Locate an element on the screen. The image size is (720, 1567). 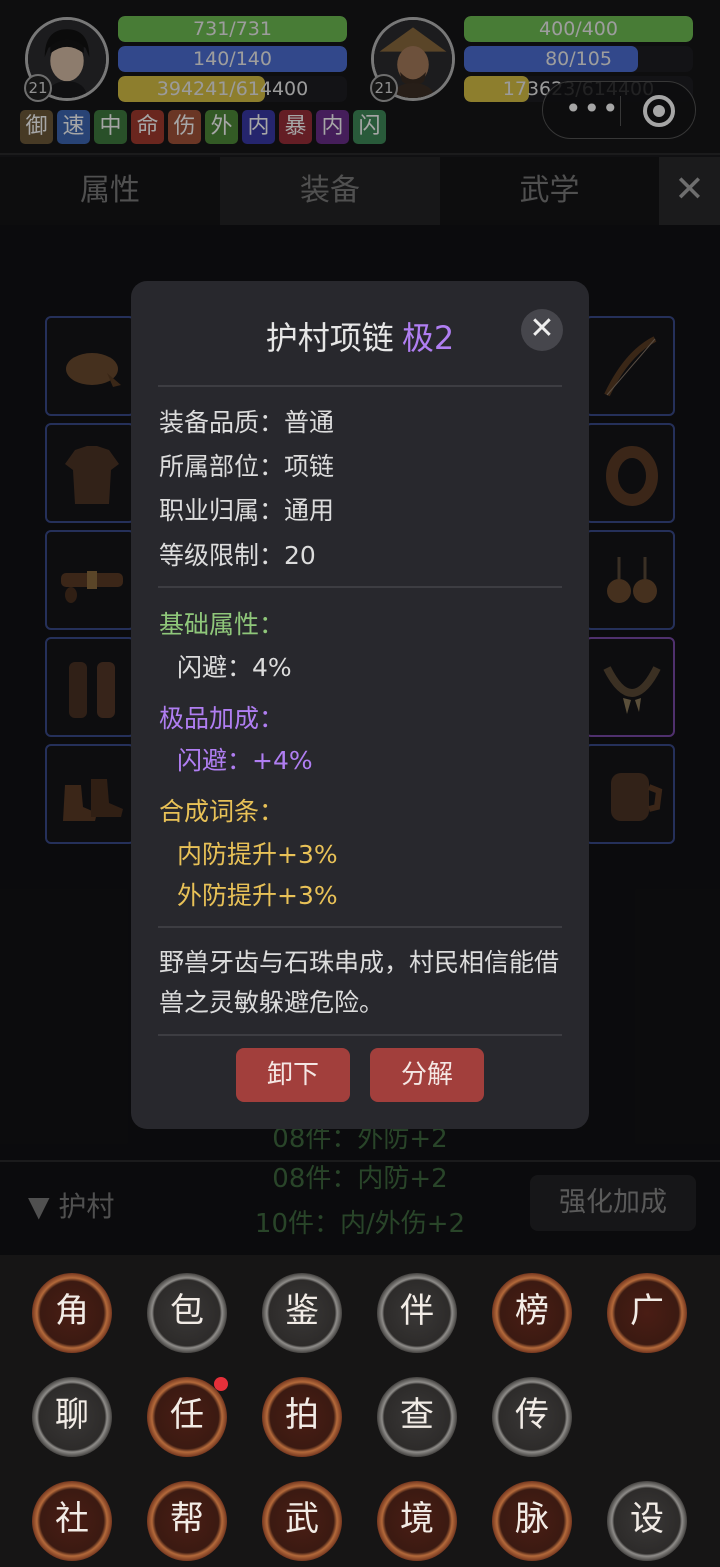
affix-line: 外防提升+3% is located at coordinates (257, 895).